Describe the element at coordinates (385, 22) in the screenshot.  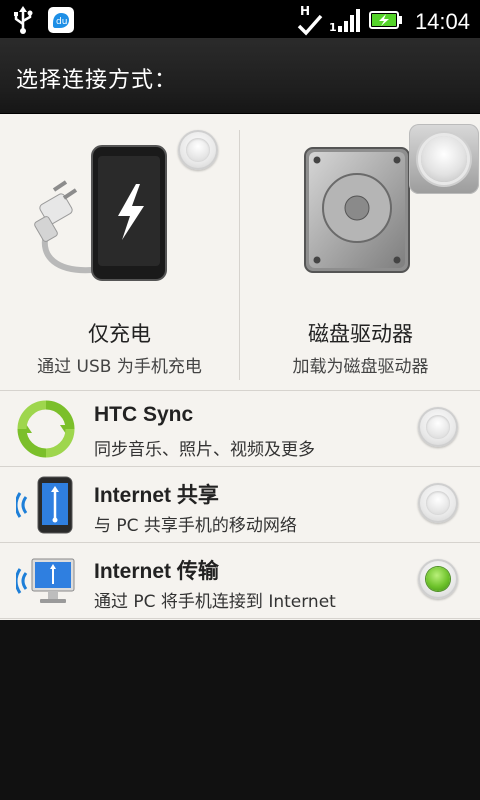
I see `battery-charging-icon` at that location.